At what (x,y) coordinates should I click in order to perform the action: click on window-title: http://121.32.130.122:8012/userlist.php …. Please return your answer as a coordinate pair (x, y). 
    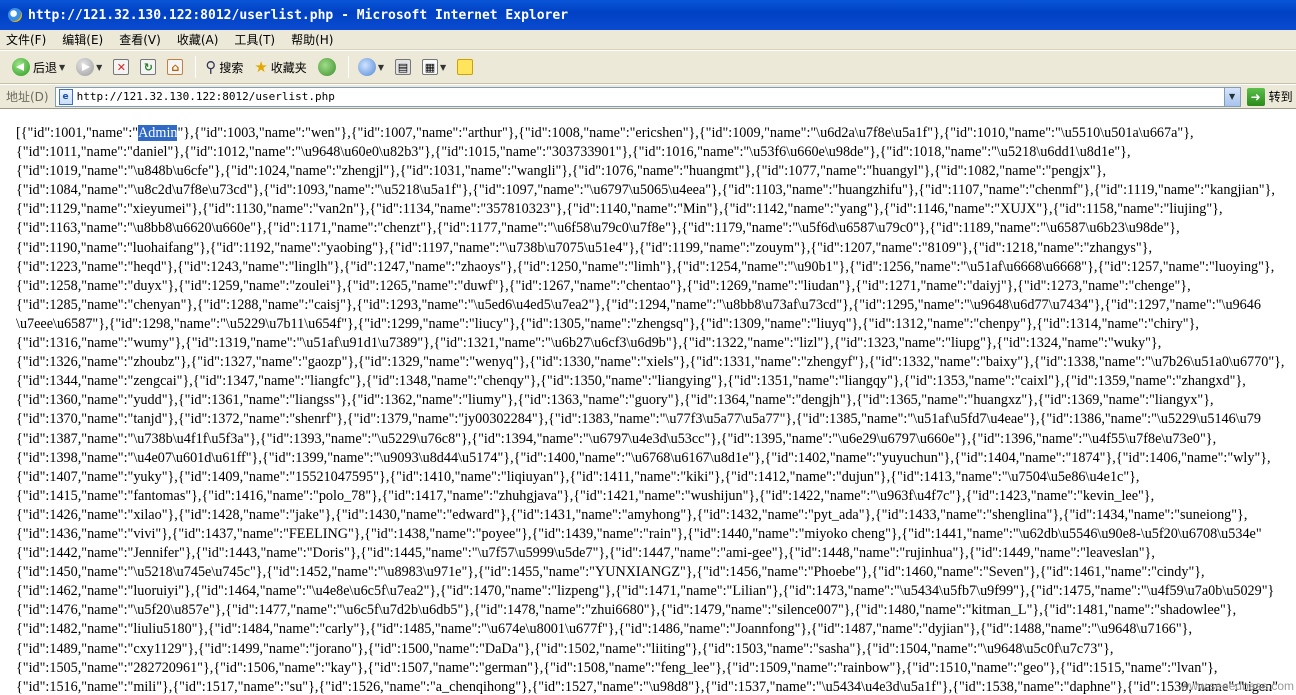
    Looking at the image, I should click on (298, 15).